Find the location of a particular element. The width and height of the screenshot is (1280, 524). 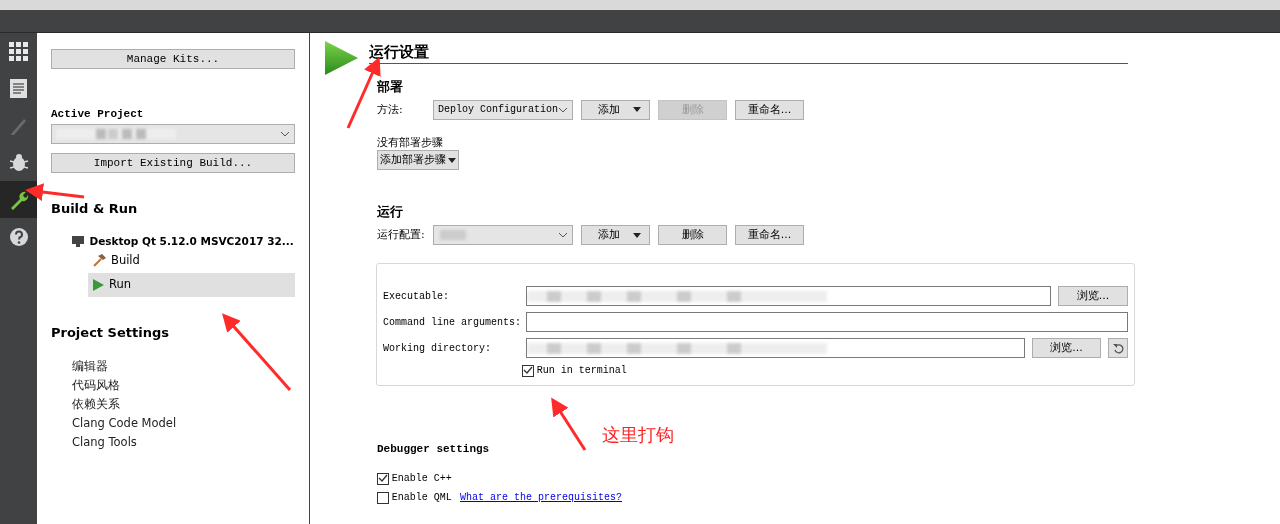

tree-item: Run is located at coordinates (191, 284).